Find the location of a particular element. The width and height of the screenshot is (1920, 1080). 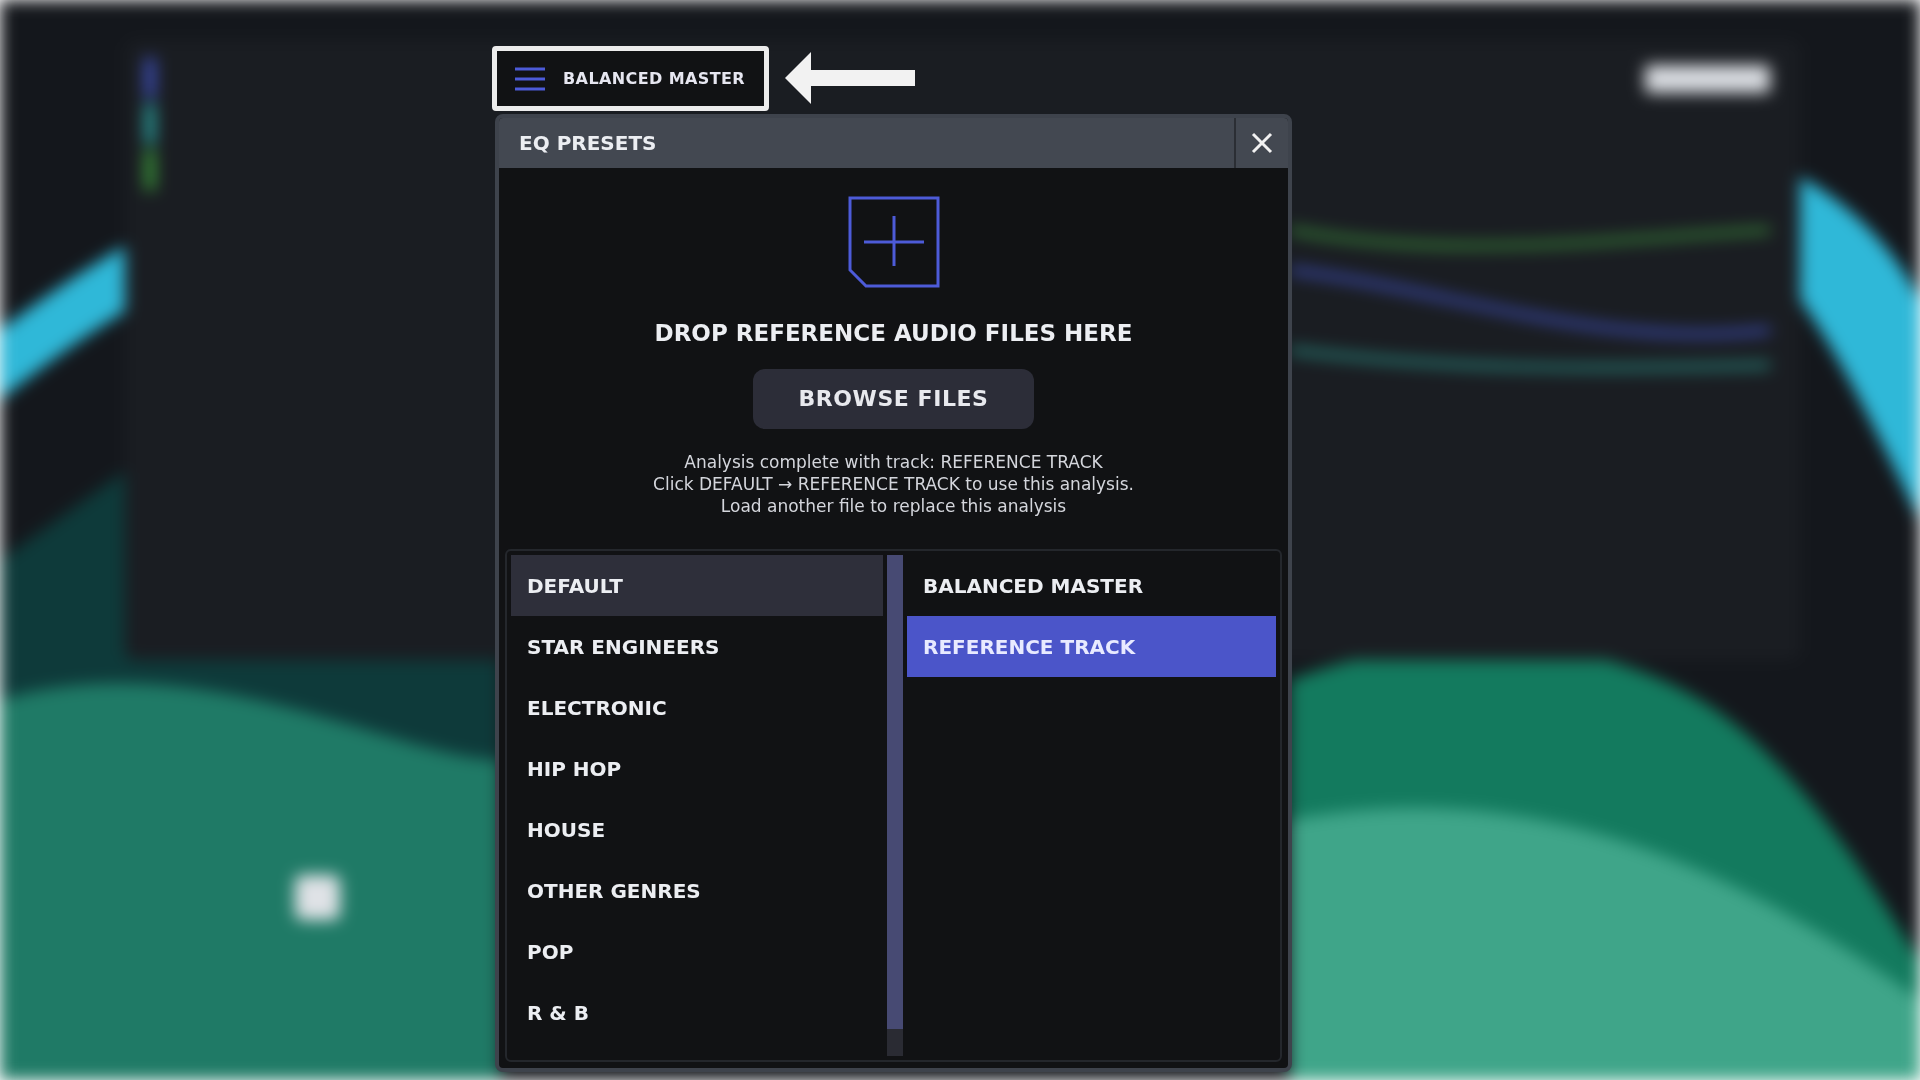

category-item: STAR ENGINEERS is located at coordinates (697, 646).